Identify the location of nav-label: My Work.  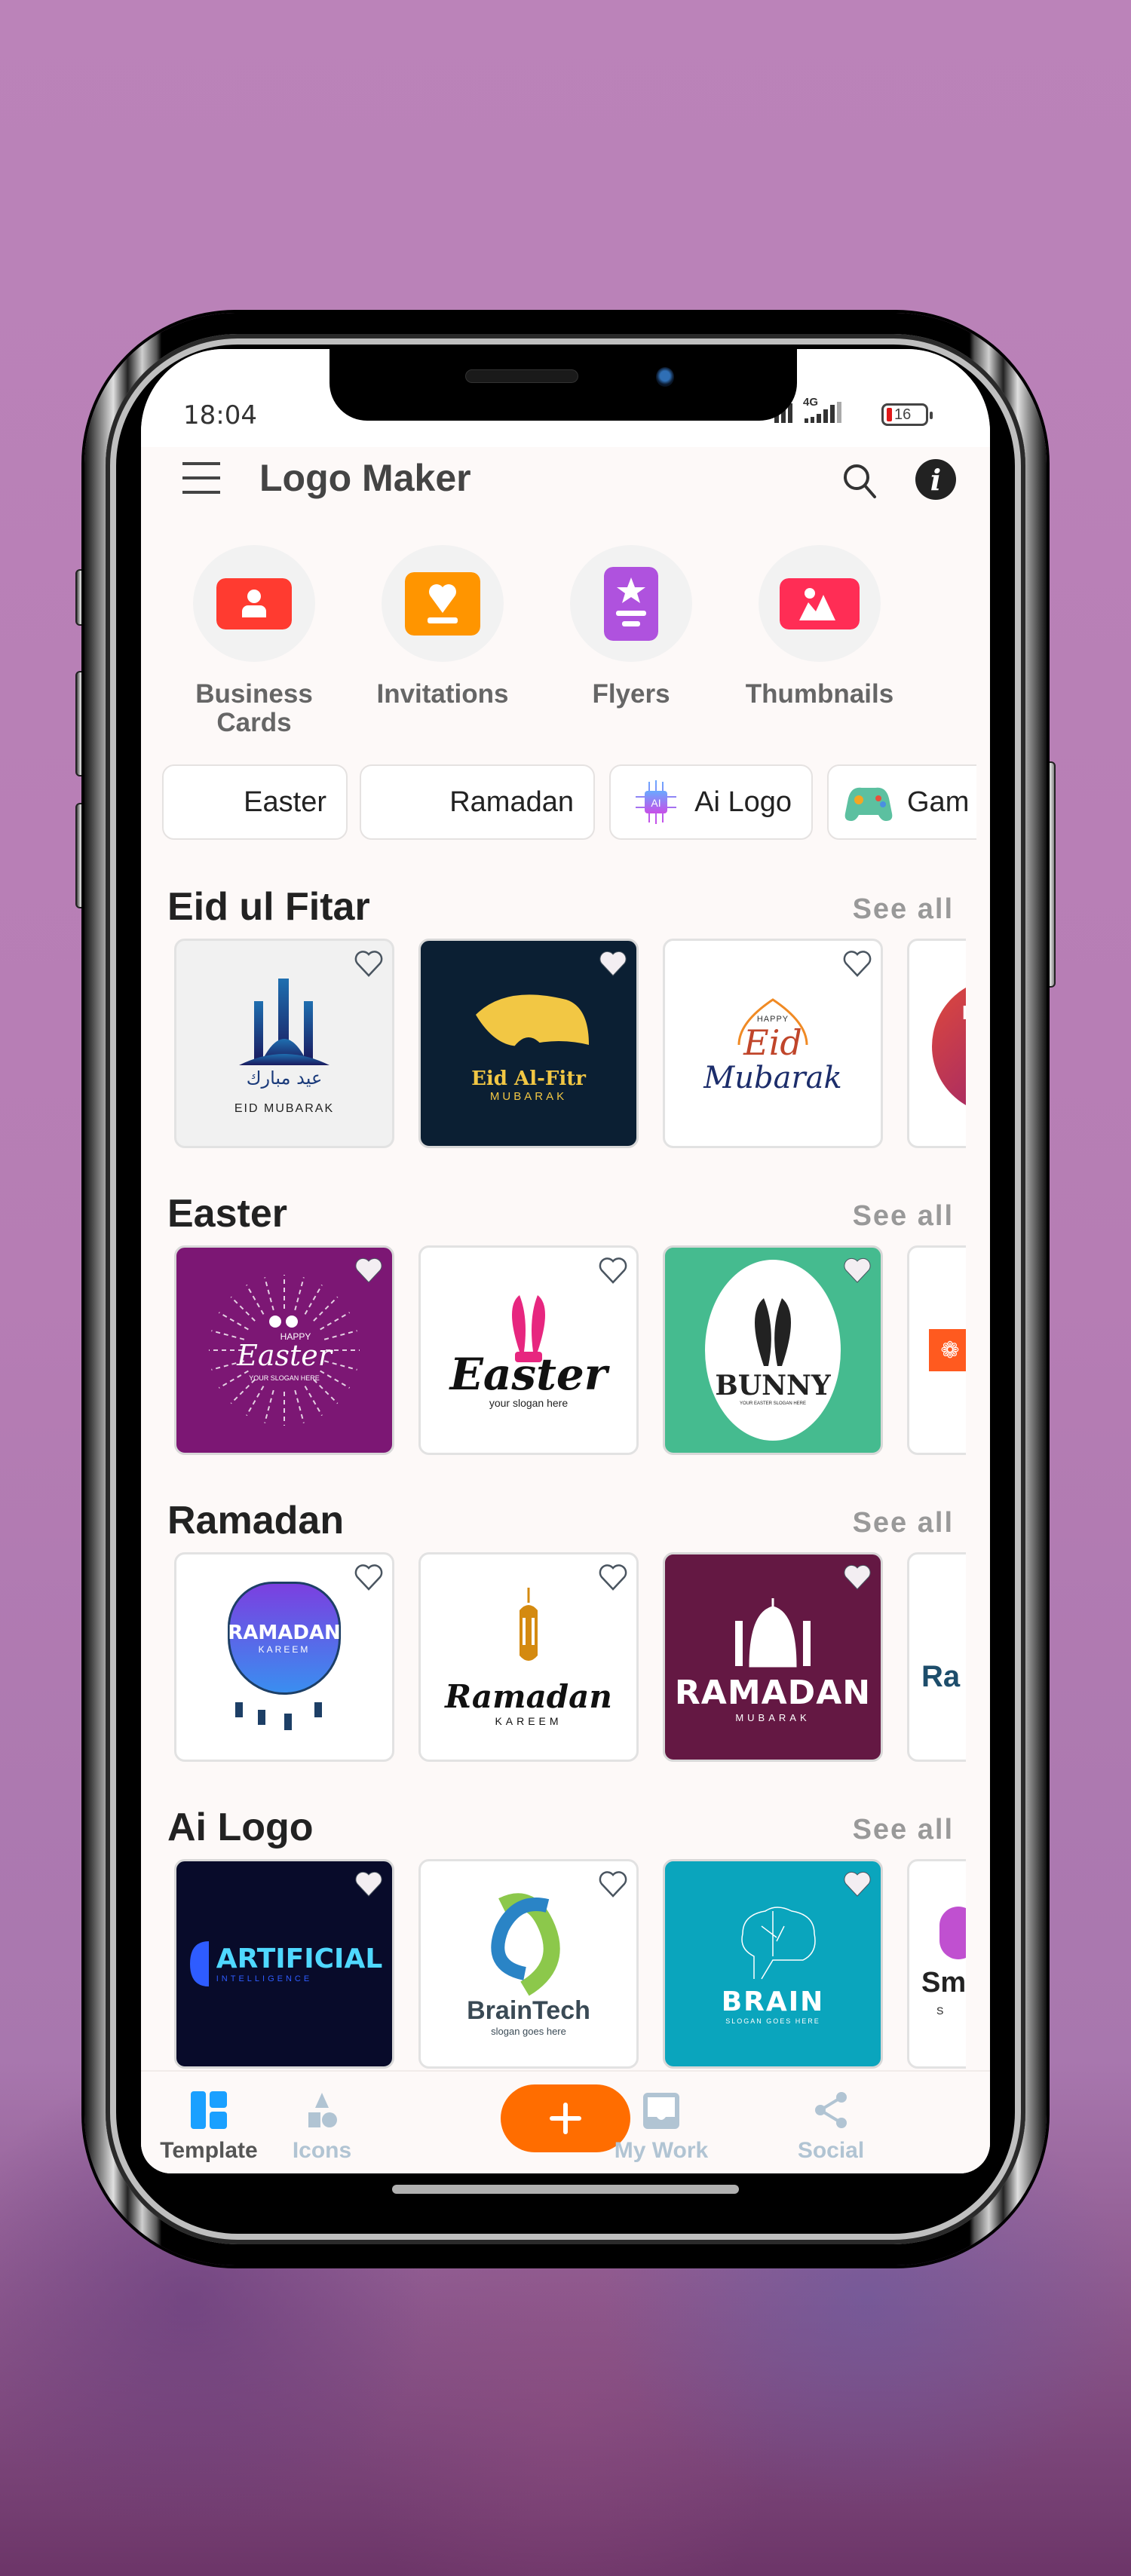
(661, 2150).